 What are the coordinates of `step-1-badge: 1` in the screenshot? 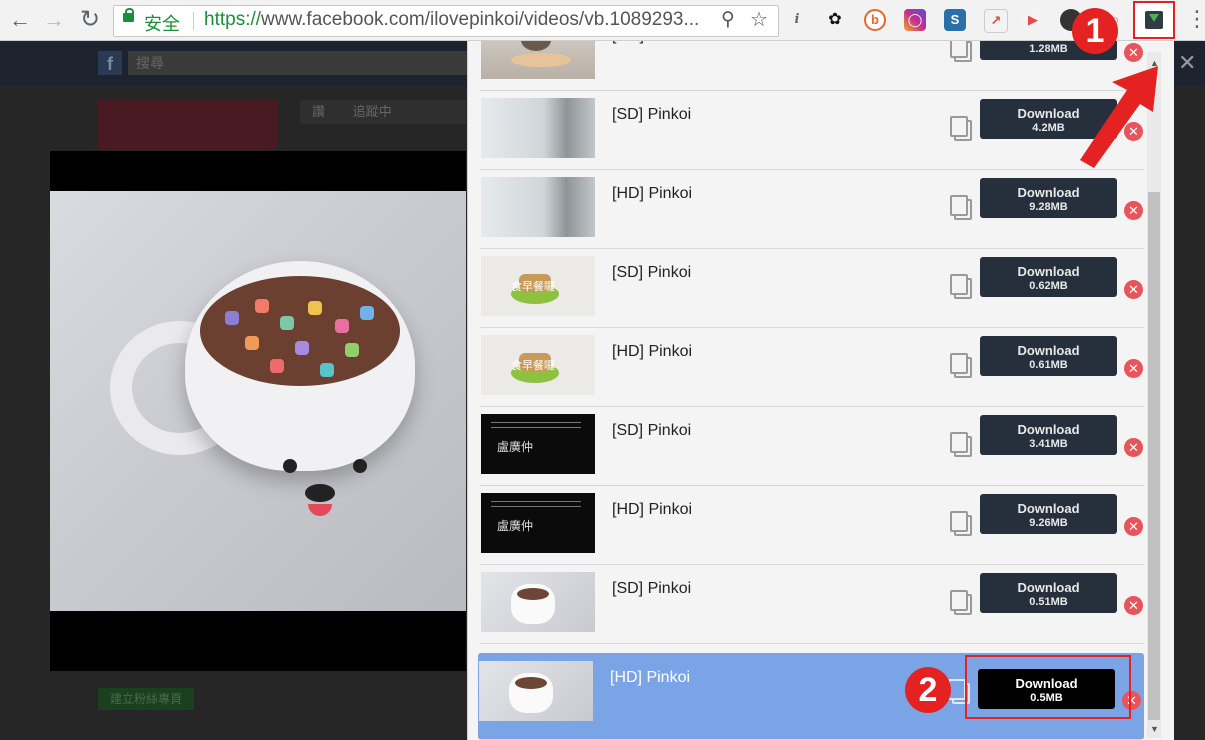 It's located at (1095, 31).